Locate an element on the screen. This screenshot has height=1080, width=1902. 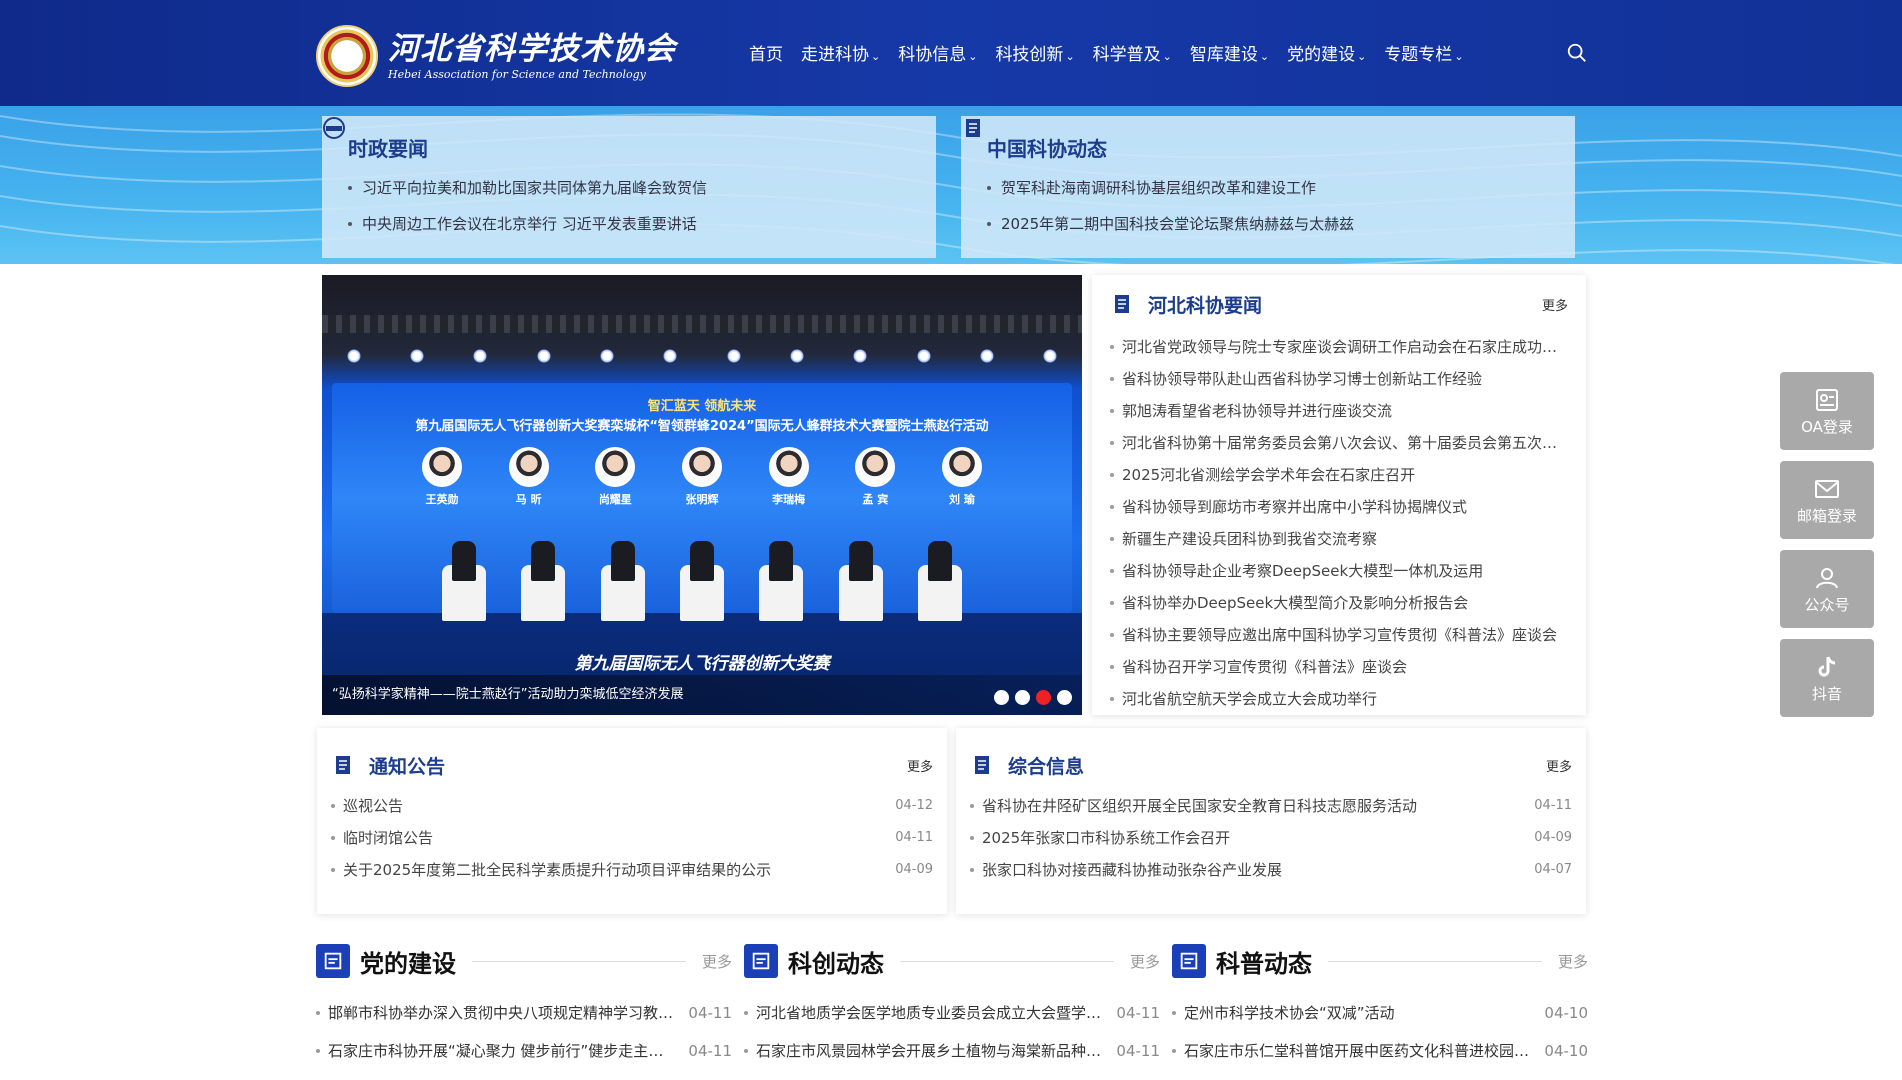
general-info-more-link: 更多 is located at coordinates (1559, 765).